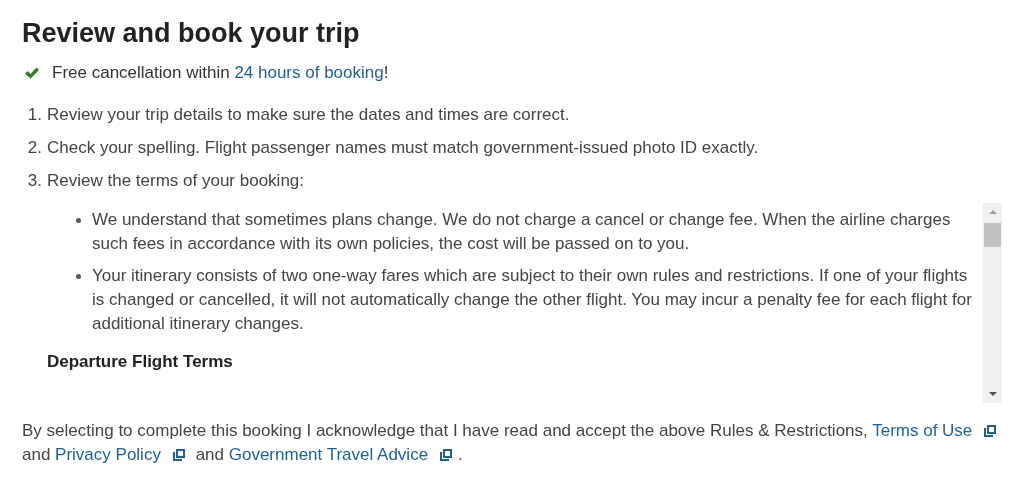 Image resolution: width=1024 pixels, height=494 pixels. Describe the element at coordinates (108, 454) in the screenshot. I see `policy-link: Privacy Policy` at that location.